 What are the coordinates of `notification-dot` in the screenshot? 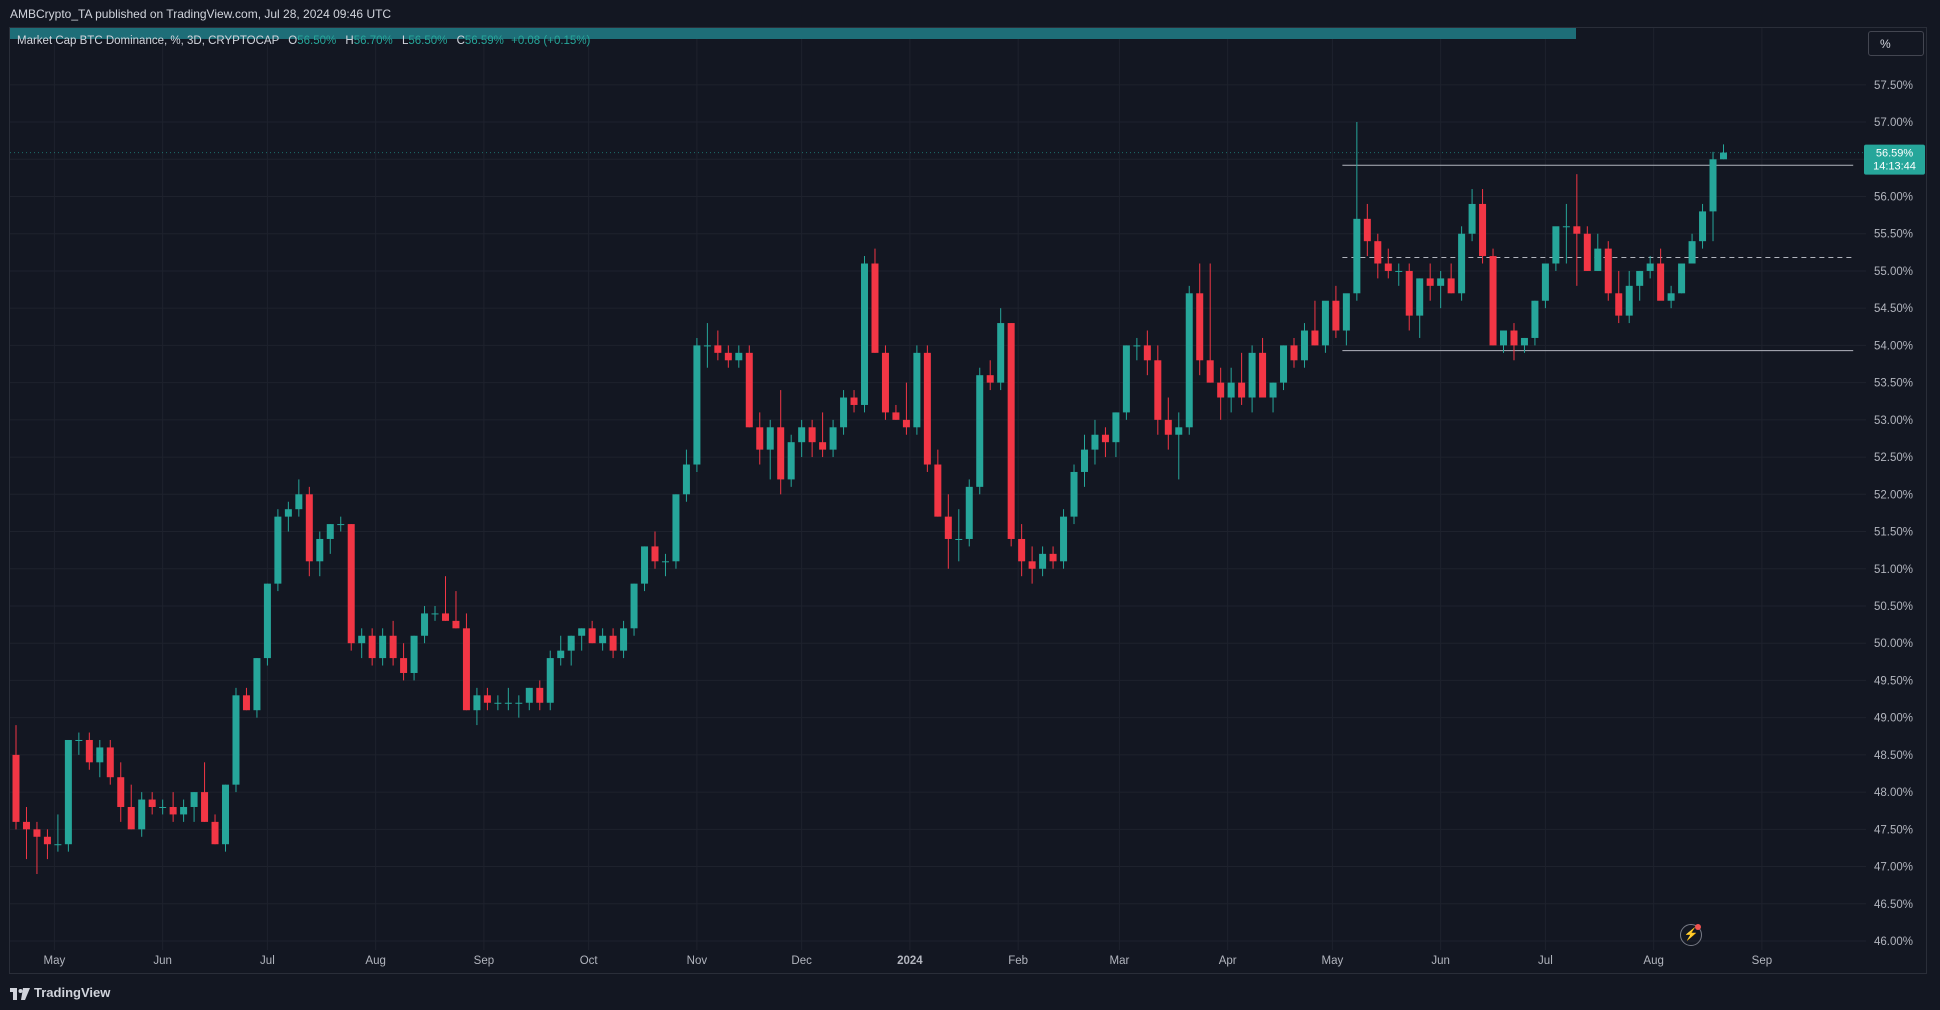 It's located at (1698, 927).